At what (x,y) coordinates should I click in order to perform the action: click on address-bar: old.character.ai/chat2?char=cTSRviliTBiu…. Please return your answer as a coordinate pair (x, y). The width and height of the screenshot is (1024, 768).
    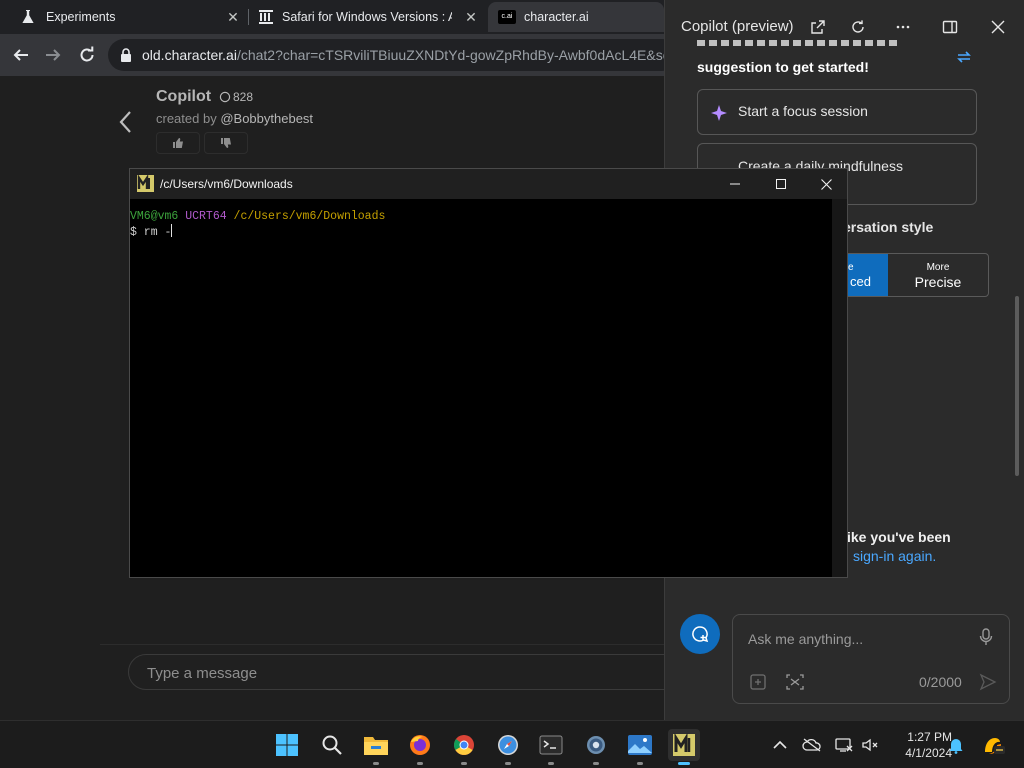
    Looking at the image, I should click on (393, 55).